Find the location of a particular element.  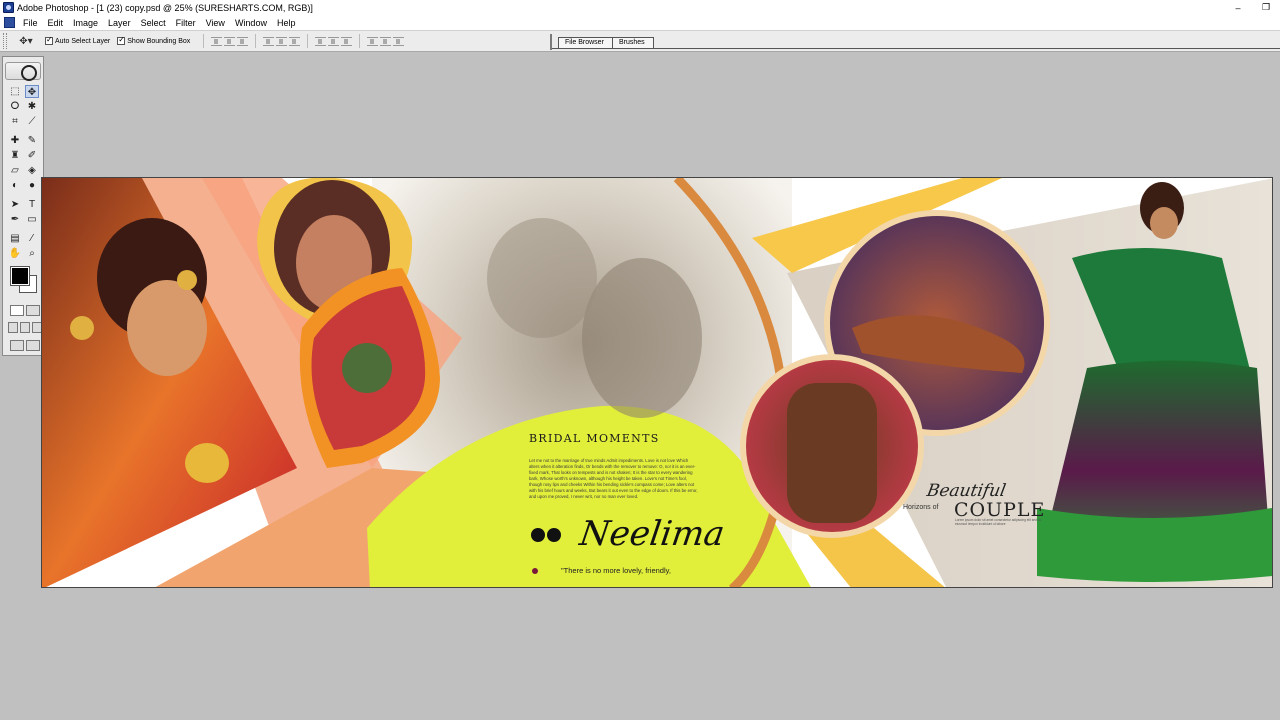

move-tool-icon: ✥▾ is located at coordinates (26, 41).